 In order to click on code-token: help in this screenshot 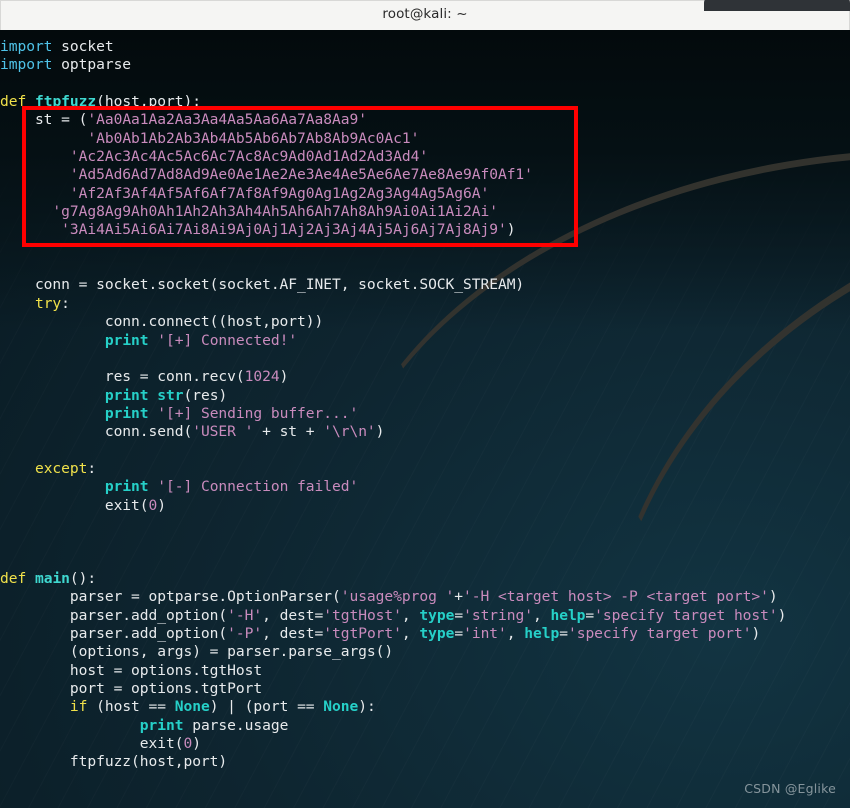, I will do `click(542, 633)`.